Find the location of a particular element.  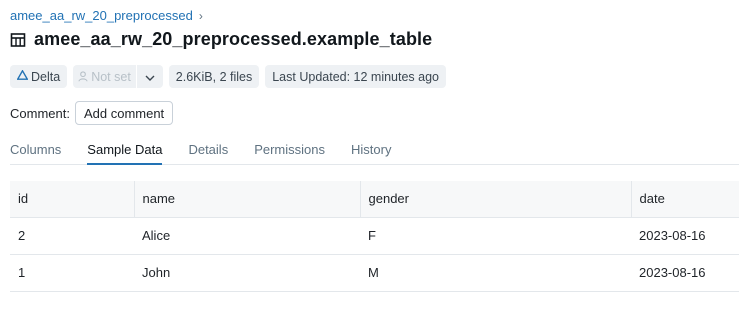

add-comment-button: Add comment is located at coordinates (124, 113).